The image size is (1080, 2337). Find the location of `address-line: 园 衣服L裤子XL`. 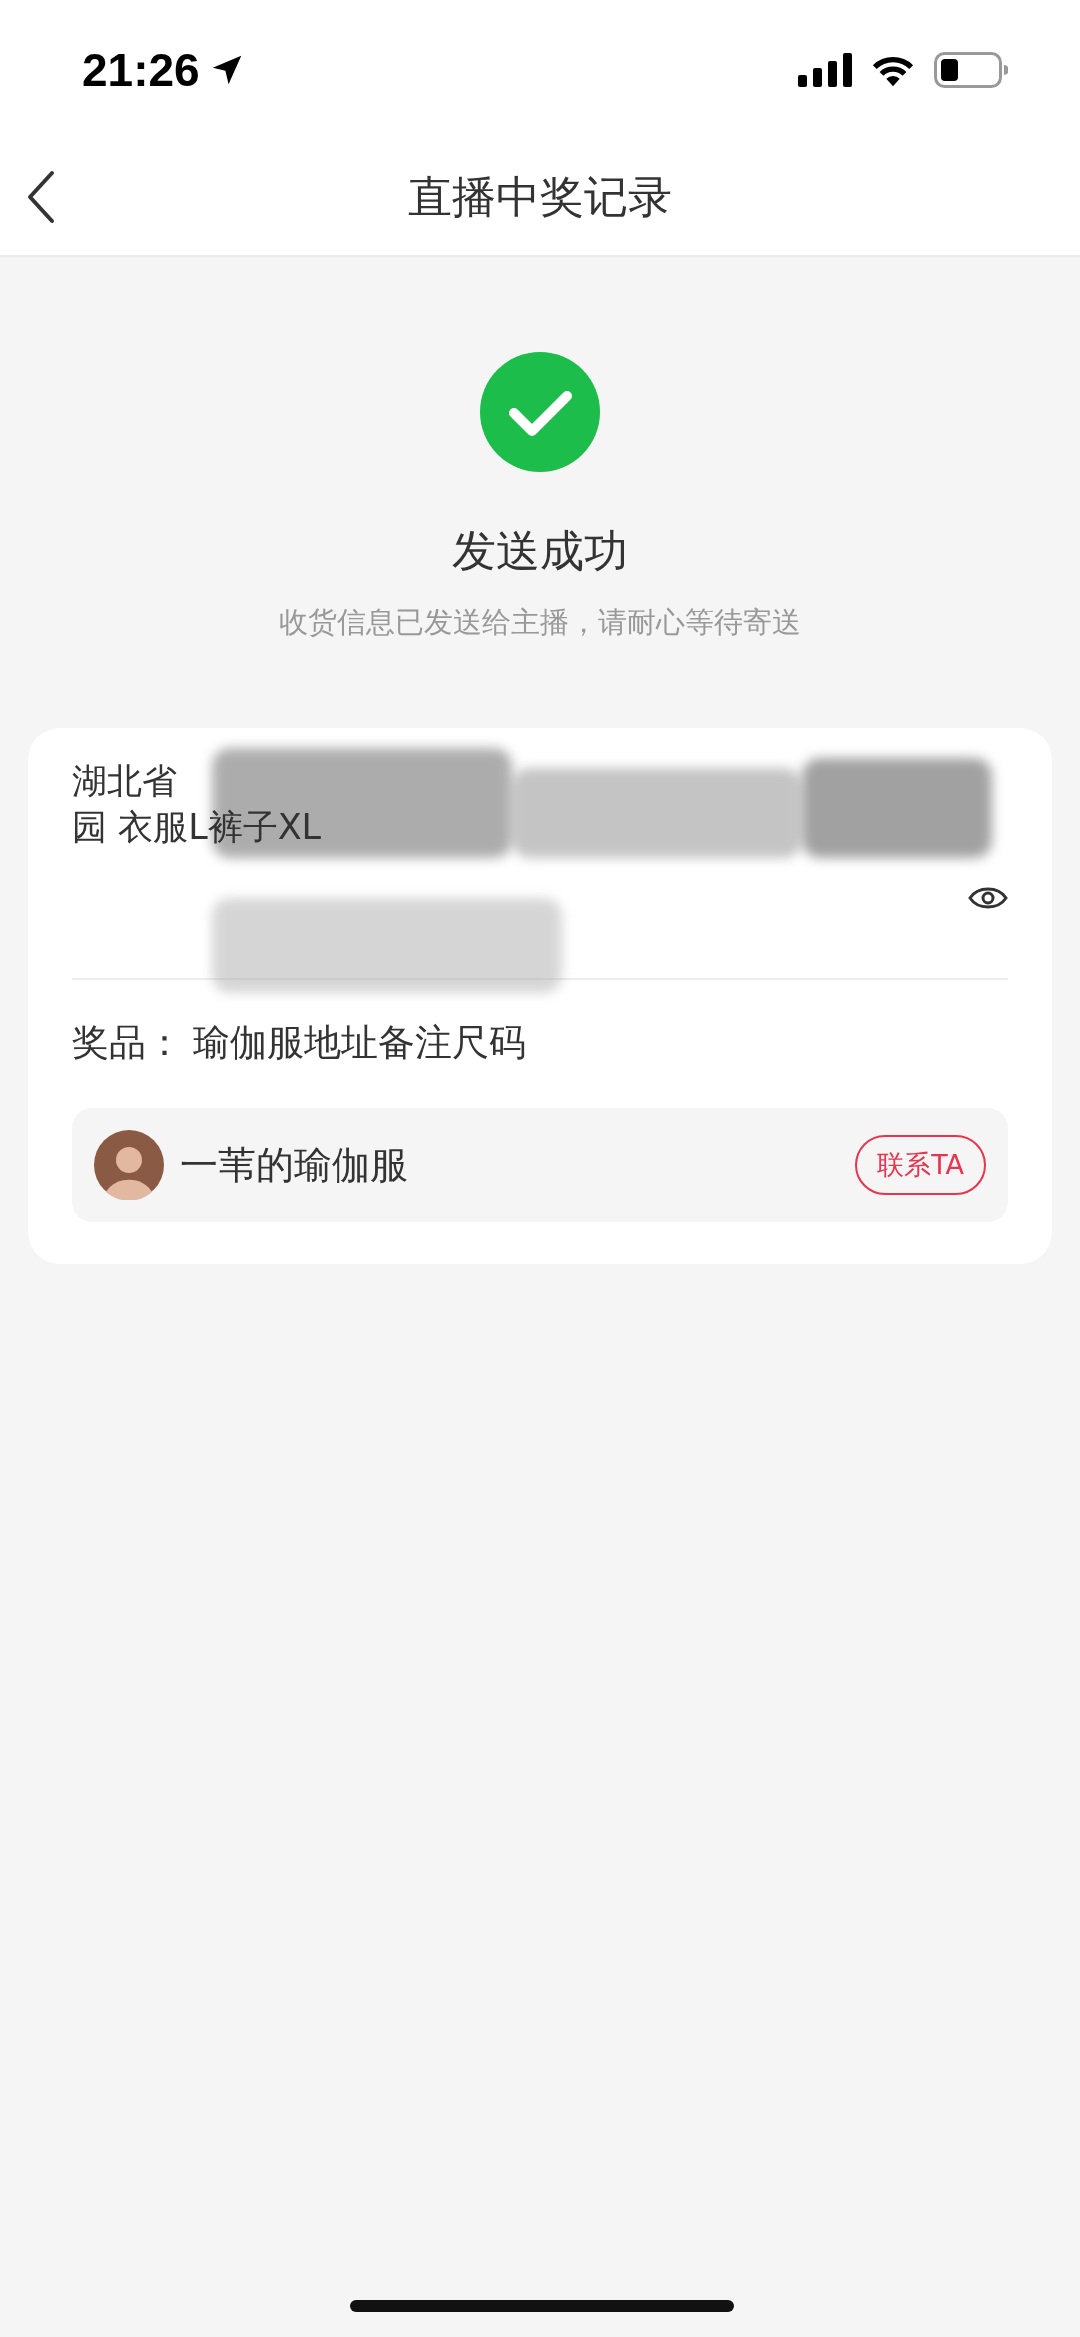

address-line: 园 衣服L裤子XL is located at coordinates (197, 827).